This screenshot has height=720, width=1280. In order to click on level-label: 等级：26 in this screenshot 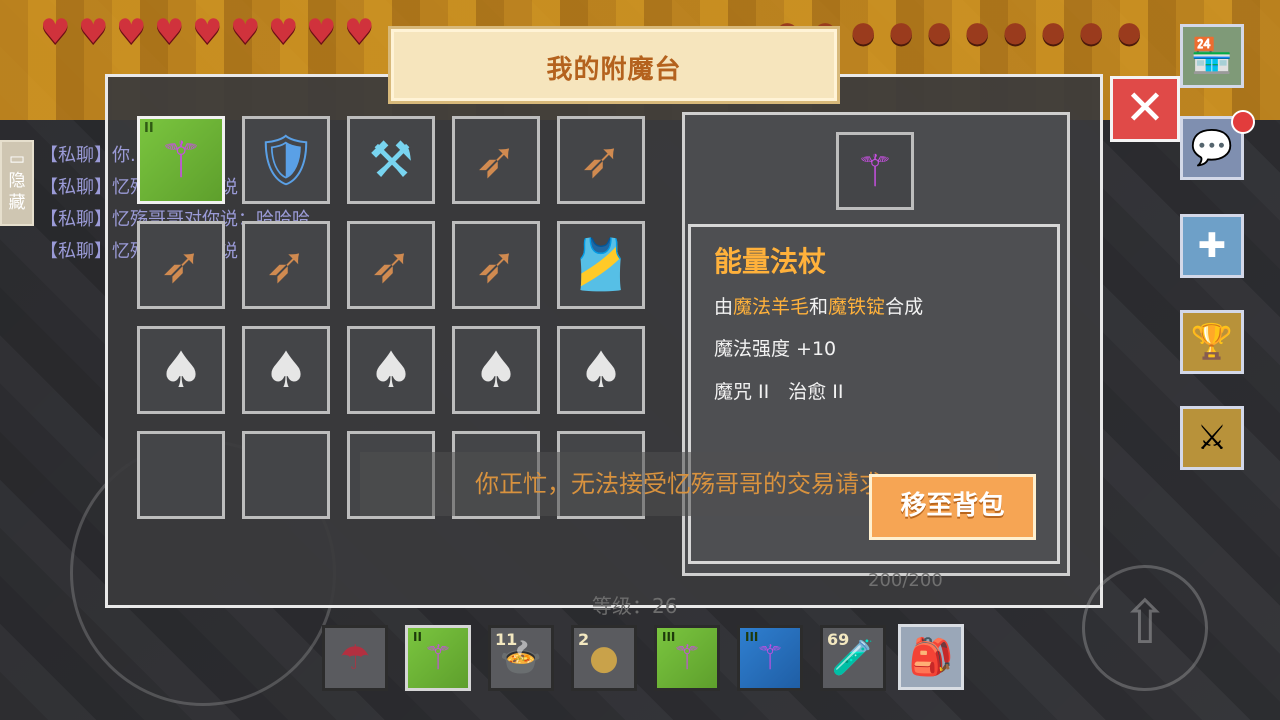, I will do `click(635, 606)`.